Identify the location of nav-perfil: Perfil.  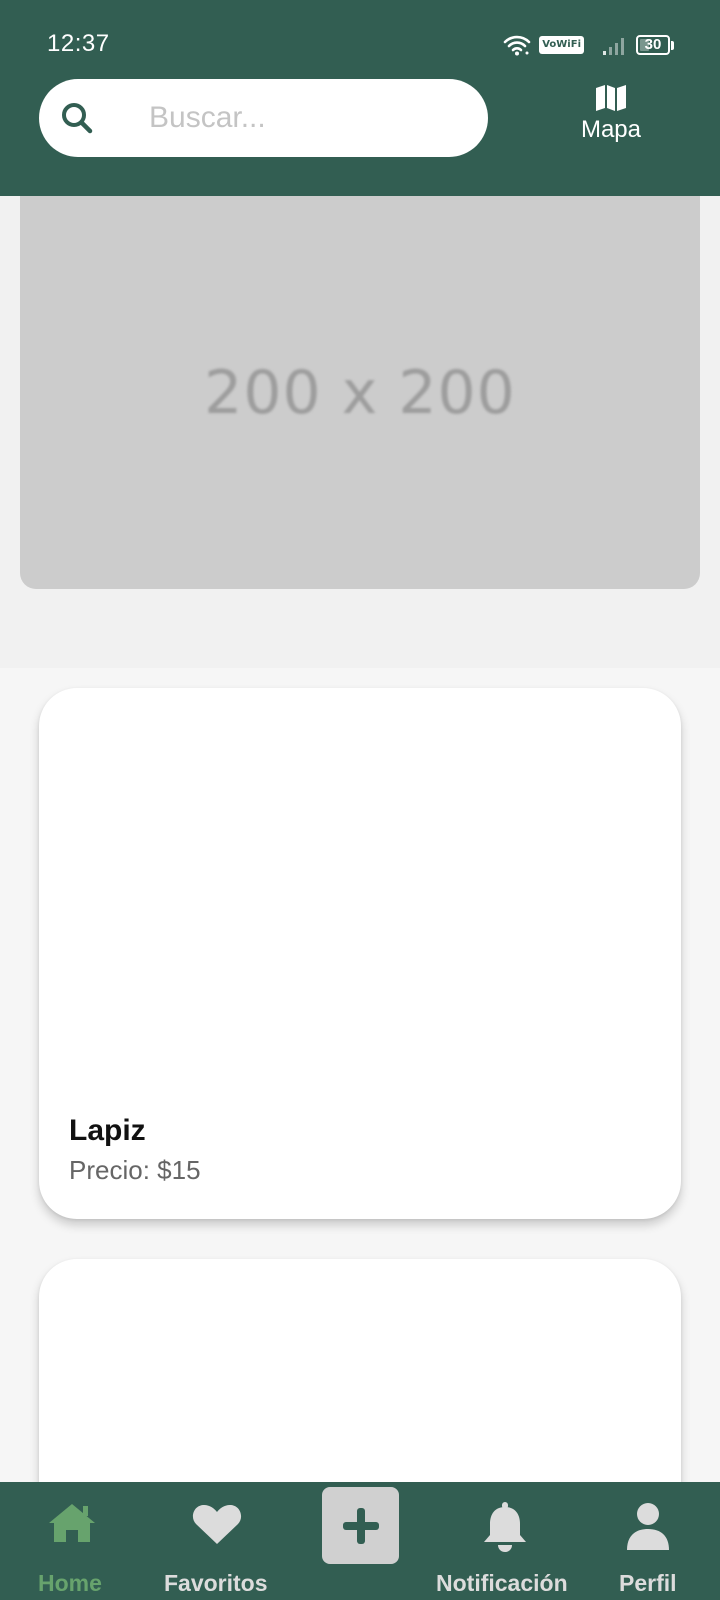
(658, 1541).